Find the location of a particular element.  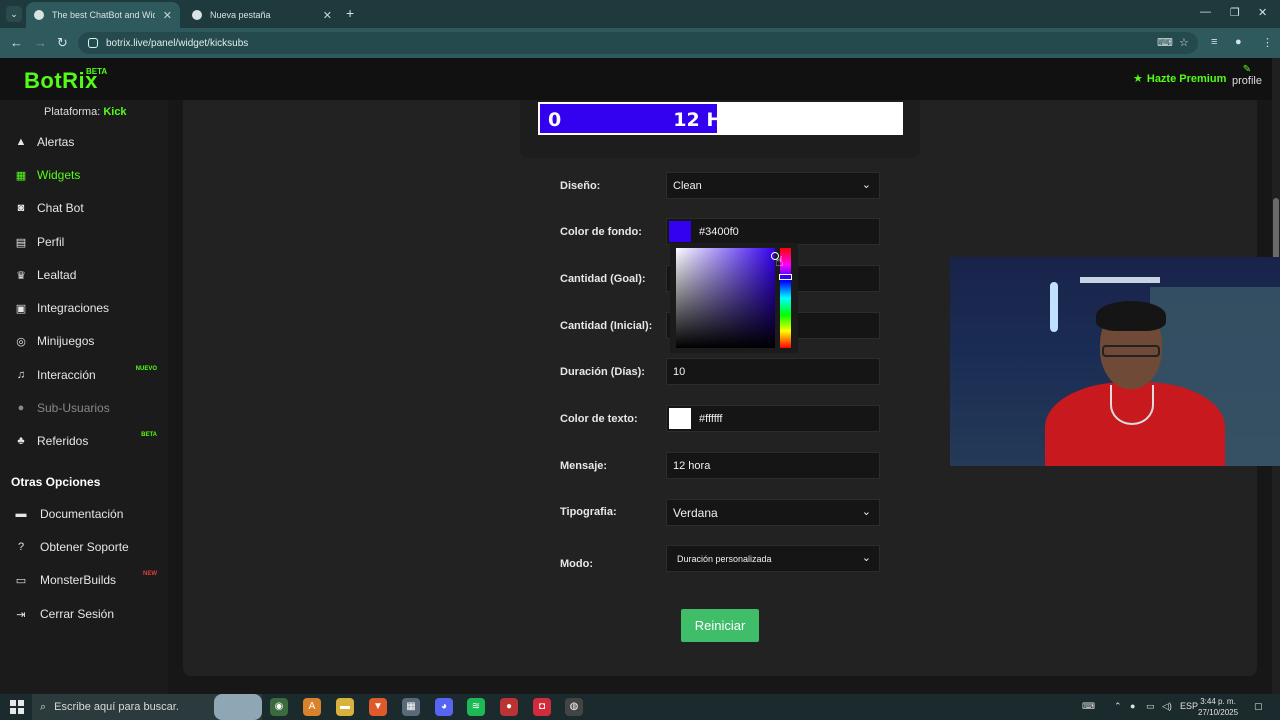

keyboard-icon: ⌨ is located at coordinates (1088, 706).